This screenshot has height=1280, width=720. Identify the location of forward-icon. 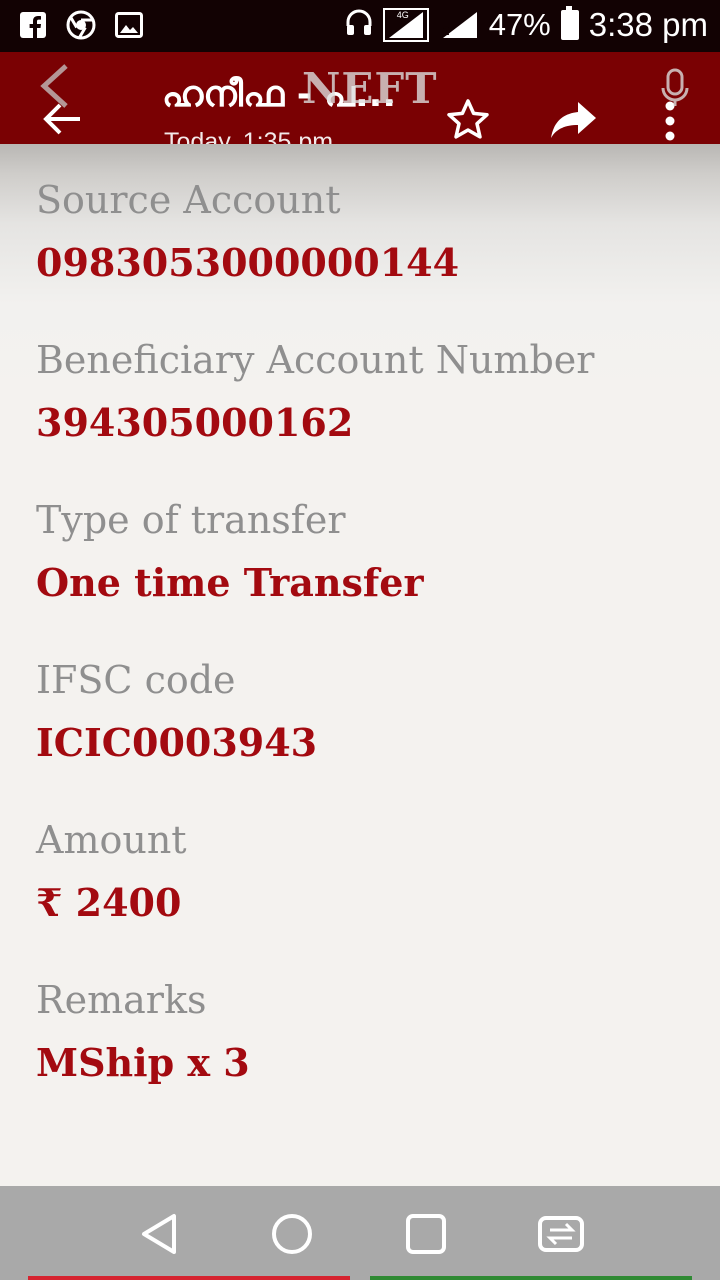
(574, 120).